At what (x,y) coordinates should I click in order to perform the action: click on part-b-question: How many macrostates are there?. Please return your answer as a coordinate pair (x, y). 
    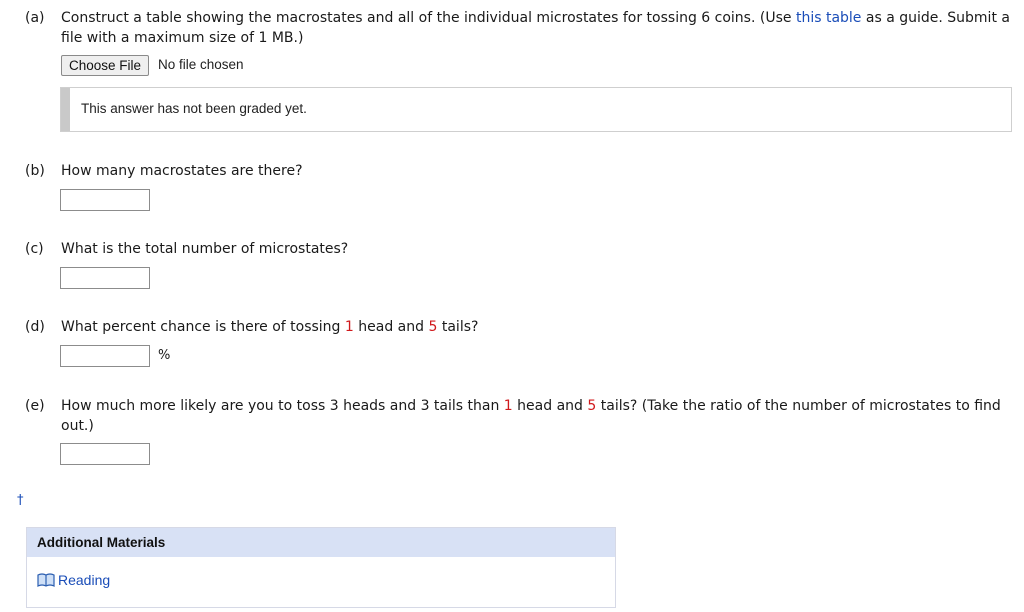
    Looking at the image, I should click on (182, 171).